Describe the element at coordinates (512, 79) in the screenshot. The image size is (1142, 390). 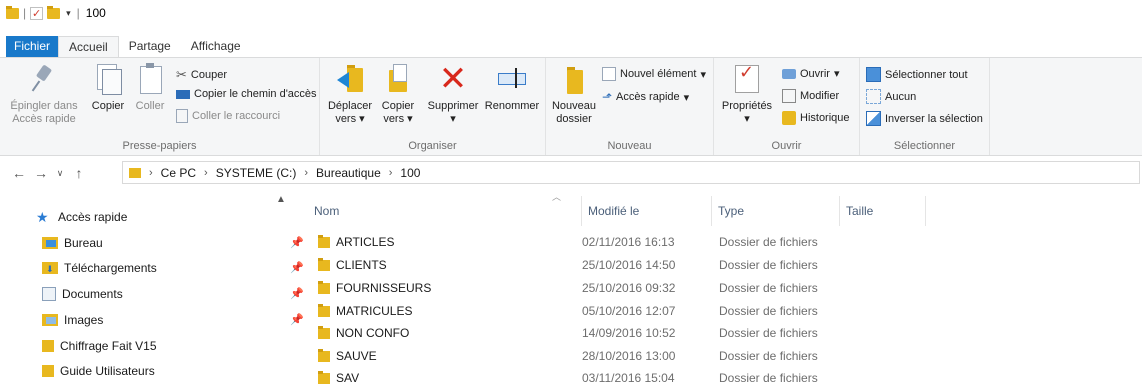
I see `rename-icon` at that location.